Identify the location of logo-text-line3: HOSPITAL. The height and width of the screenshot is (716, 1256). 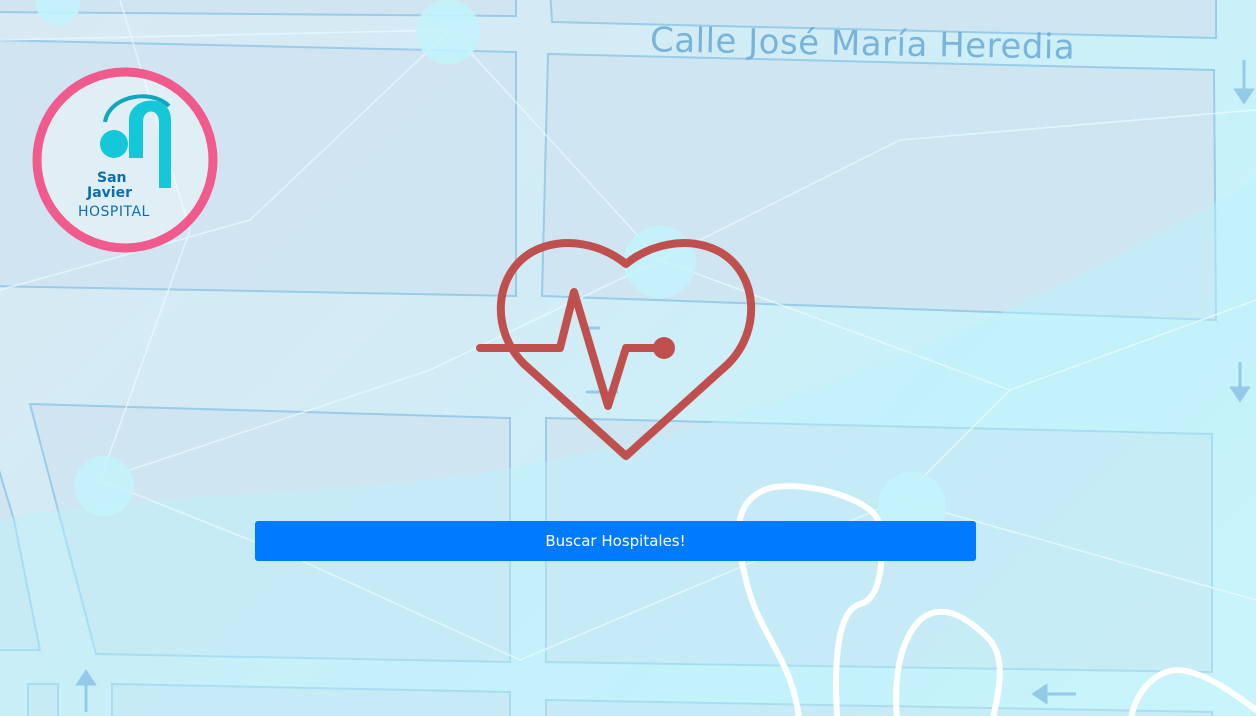
(114, 212).